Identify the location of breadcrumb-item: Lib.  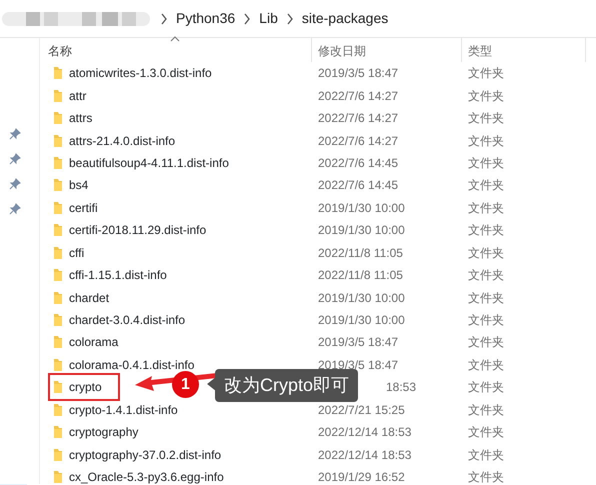
(268, 18).